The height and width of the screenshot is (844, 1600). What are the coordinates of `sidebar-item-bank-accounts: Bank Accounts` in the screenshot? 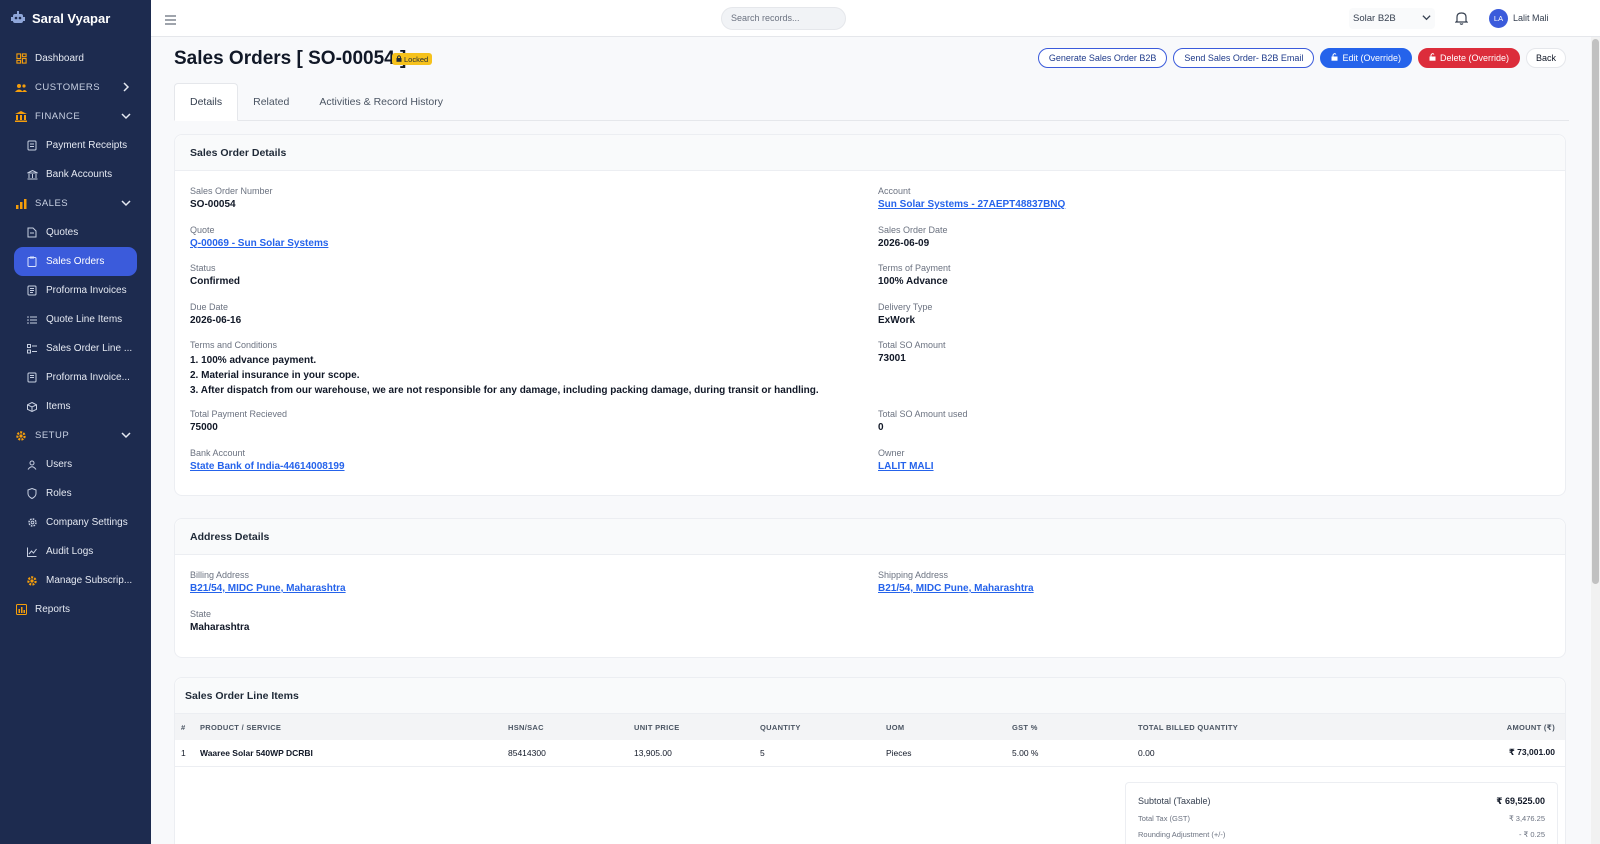 It's located at (75, 174).